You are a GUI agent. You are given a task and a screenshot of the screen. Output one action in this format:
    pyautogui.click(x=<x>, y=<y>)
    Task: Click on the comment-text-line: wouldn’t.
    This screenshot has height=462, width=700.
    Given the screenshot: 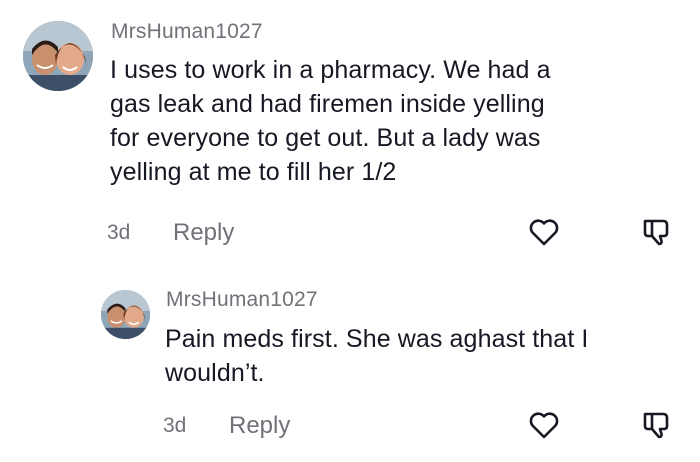 What is the action you would take?
    pyautogui.click(x=215, y=373)
    